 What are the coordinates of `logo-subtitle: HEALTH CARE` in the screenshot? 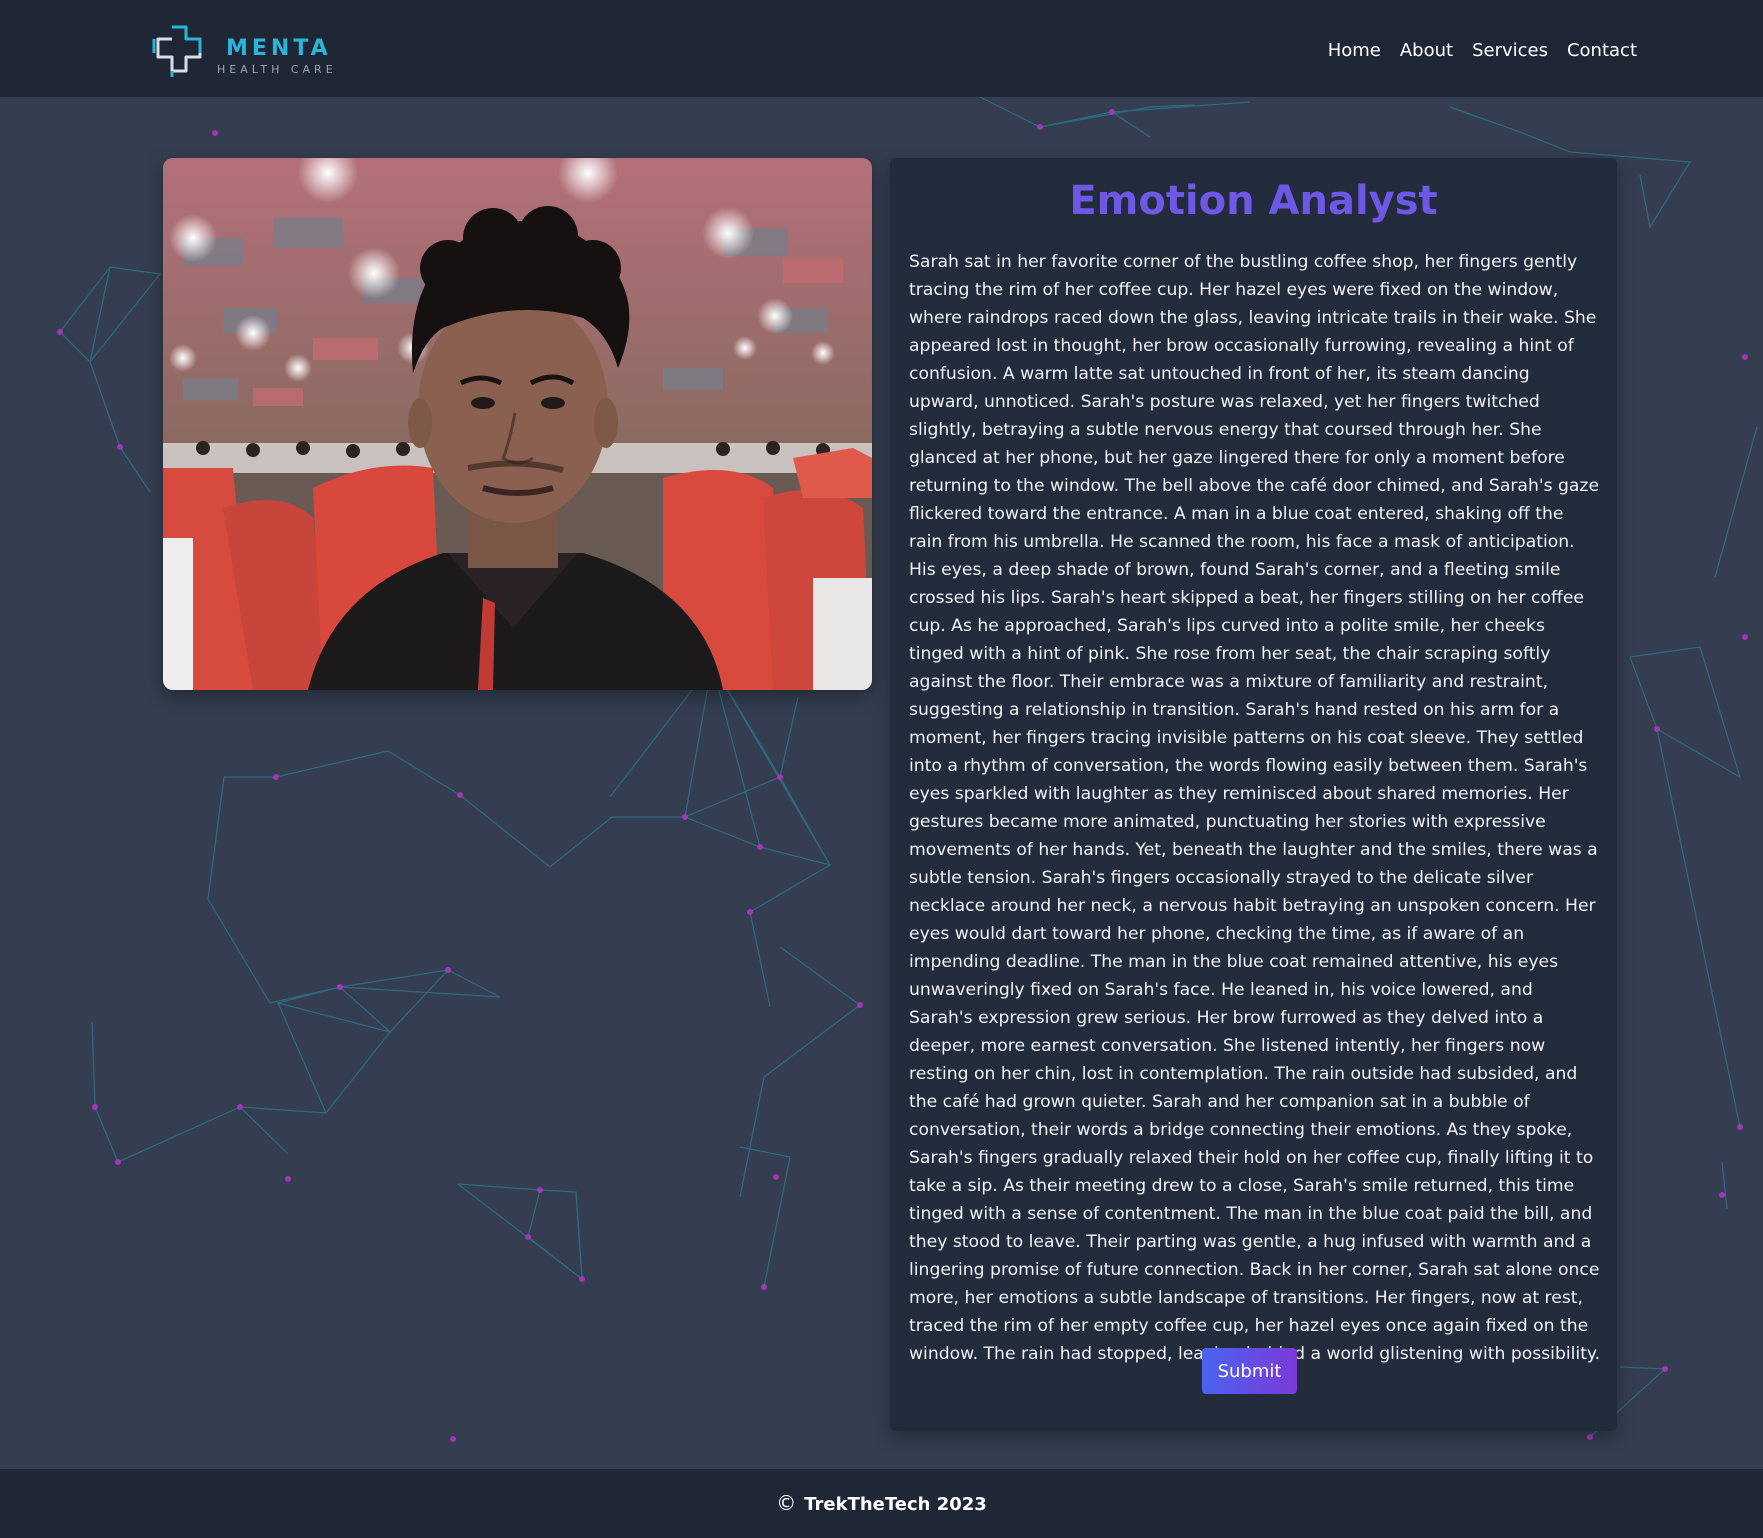 It's located at (277, 69).